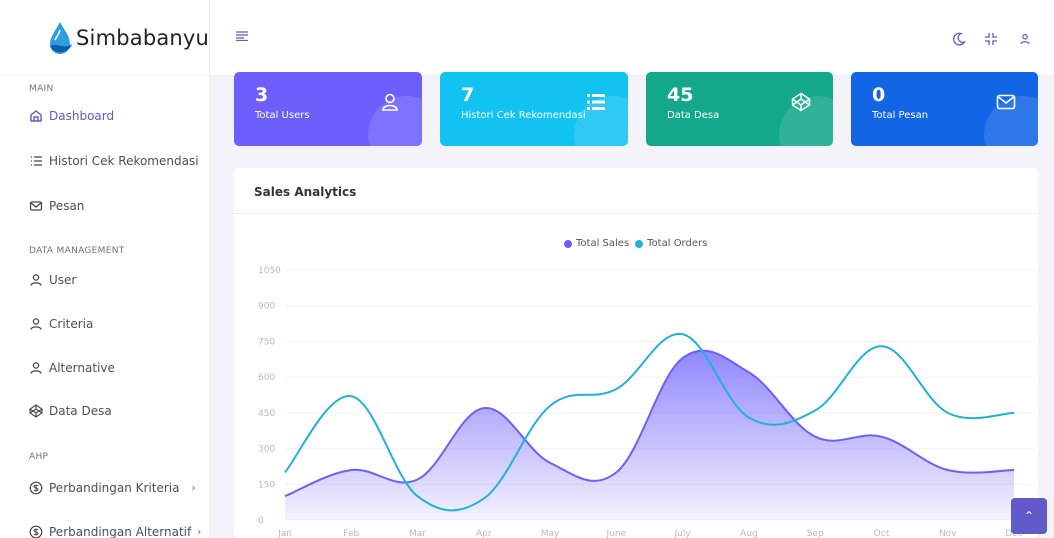  I want to click on sidebar-item-alternative: Alternative, so click(72, 368).